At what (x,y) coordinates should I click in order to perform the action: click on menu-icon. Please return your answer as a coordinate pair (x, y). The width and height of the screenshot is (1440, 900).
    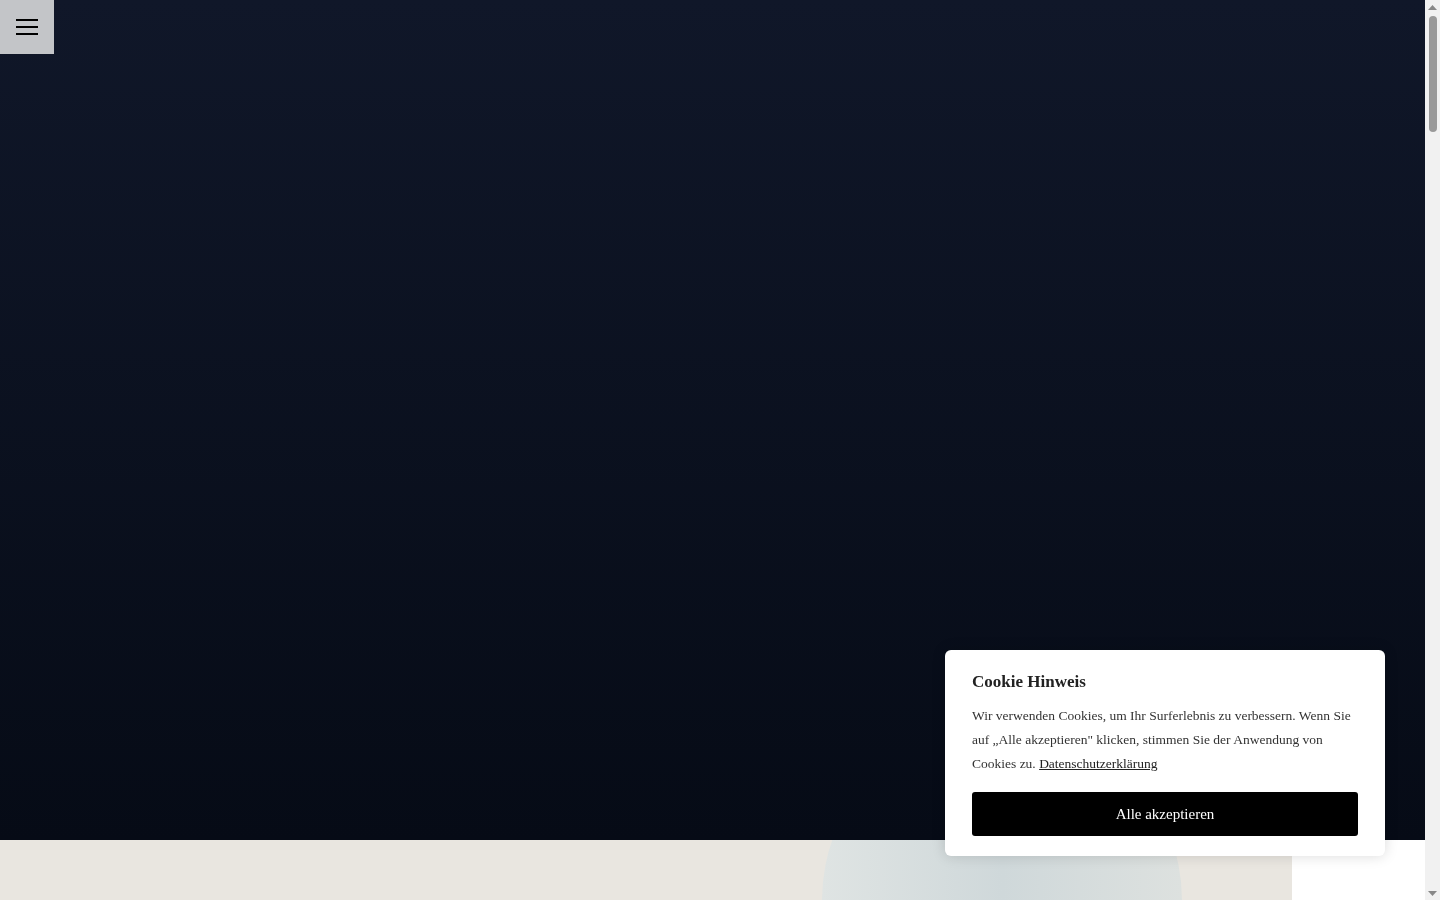
    Looking at the image, I should click on (27, 27).